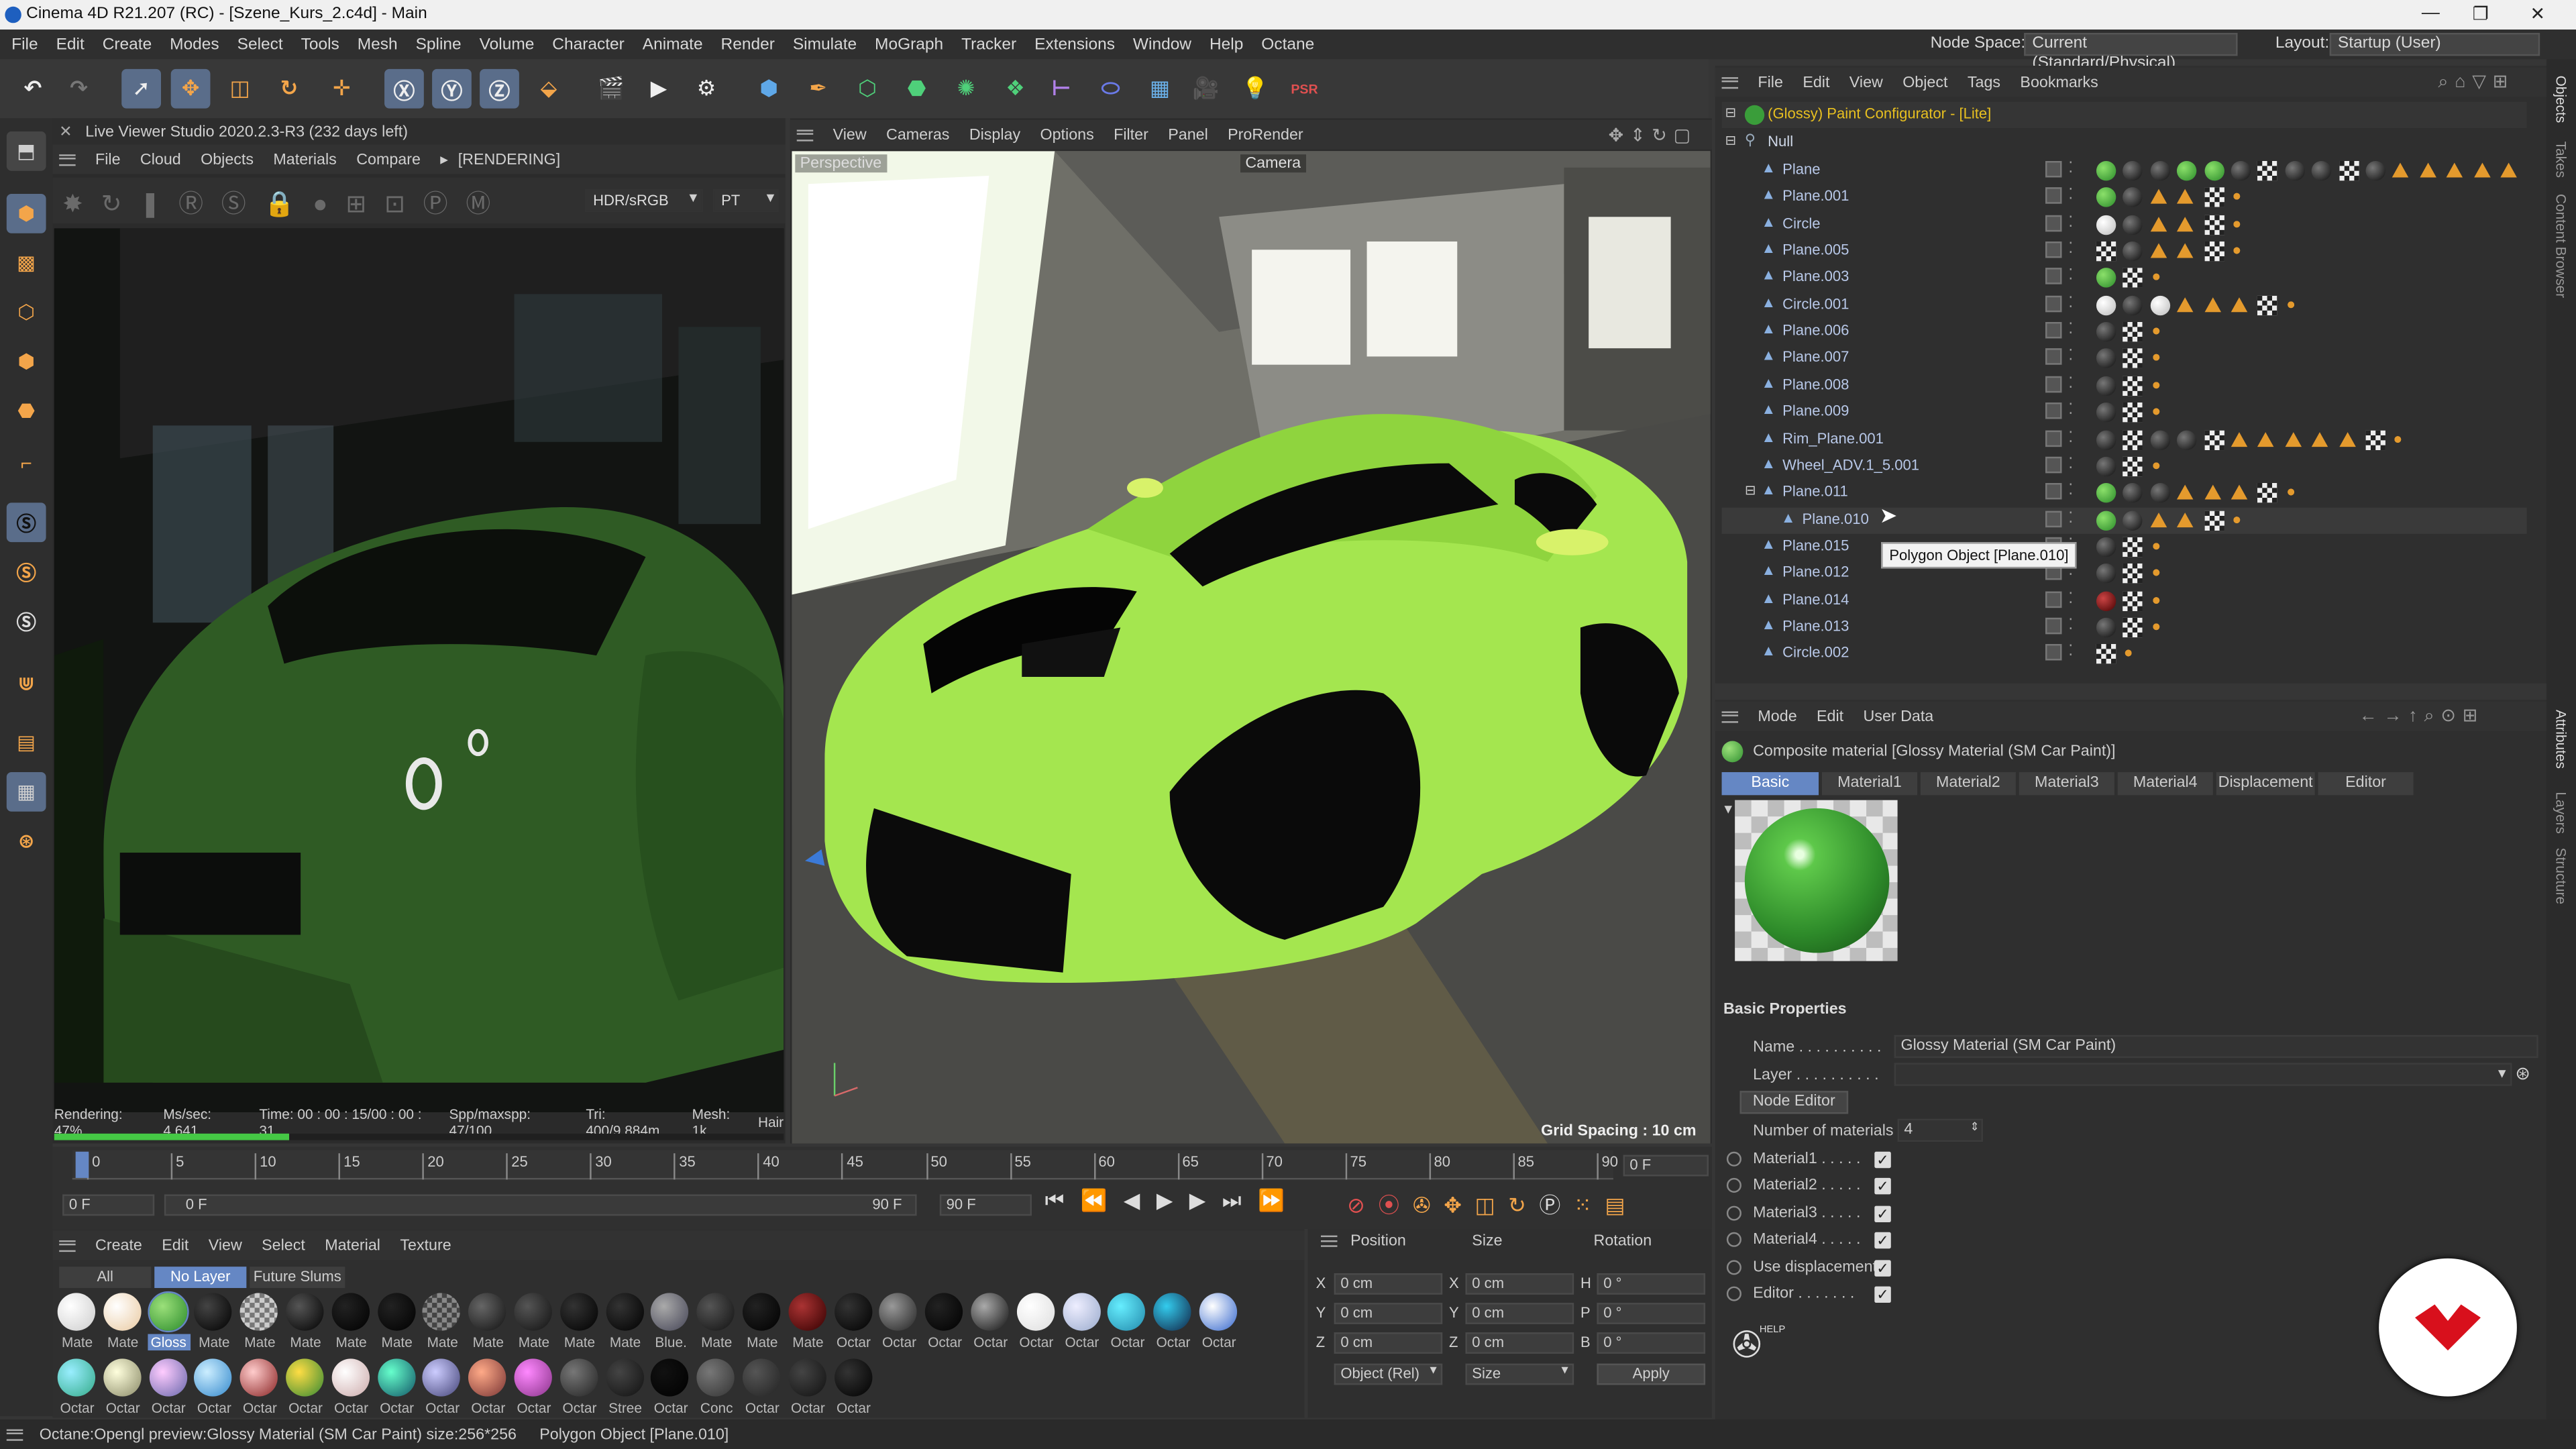 The image size is (2576, 1449). I want to click on object-row: ▲ Plane.006 ⁚, so click(2124, 332).